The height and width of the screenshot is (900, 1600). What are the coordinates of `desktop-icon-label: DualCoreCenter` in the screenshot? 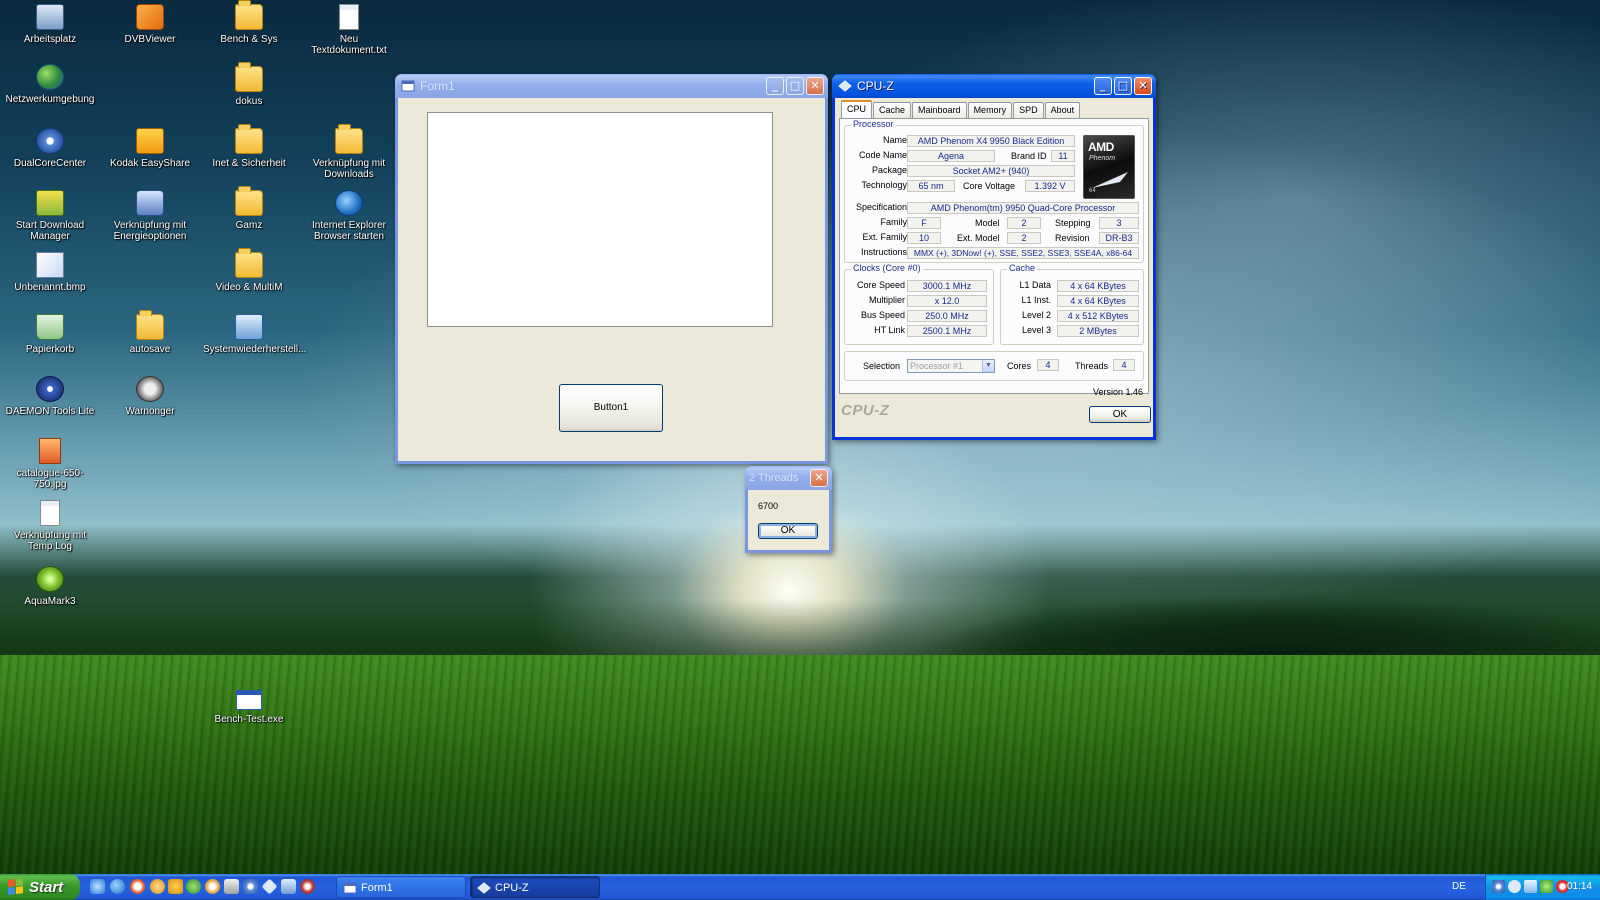 It's located at (50, 163).